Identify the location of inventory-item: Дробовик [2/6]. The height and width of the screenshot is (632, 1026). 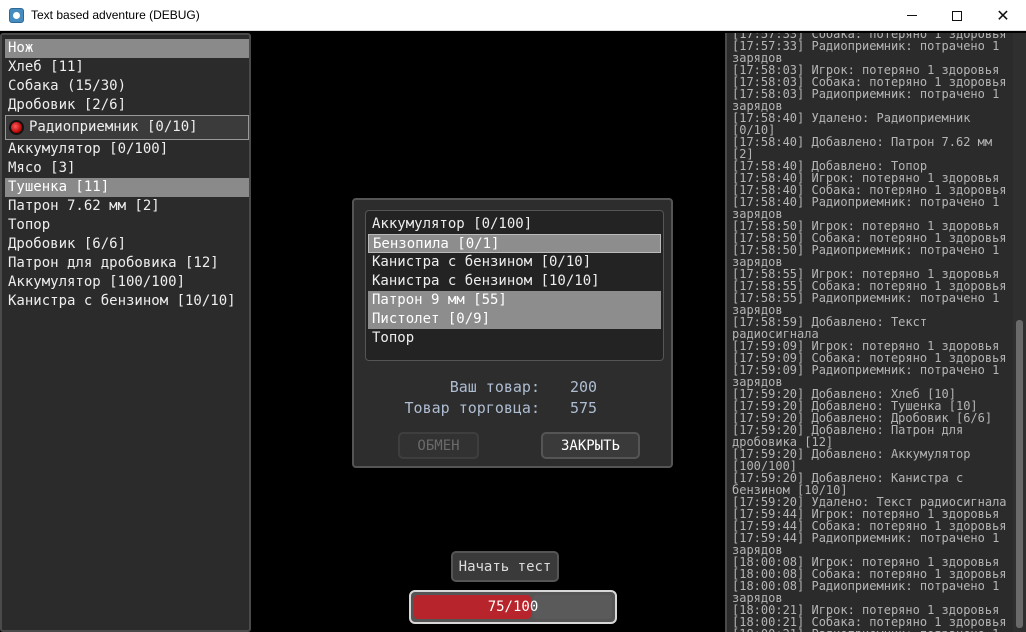
(127, 105).